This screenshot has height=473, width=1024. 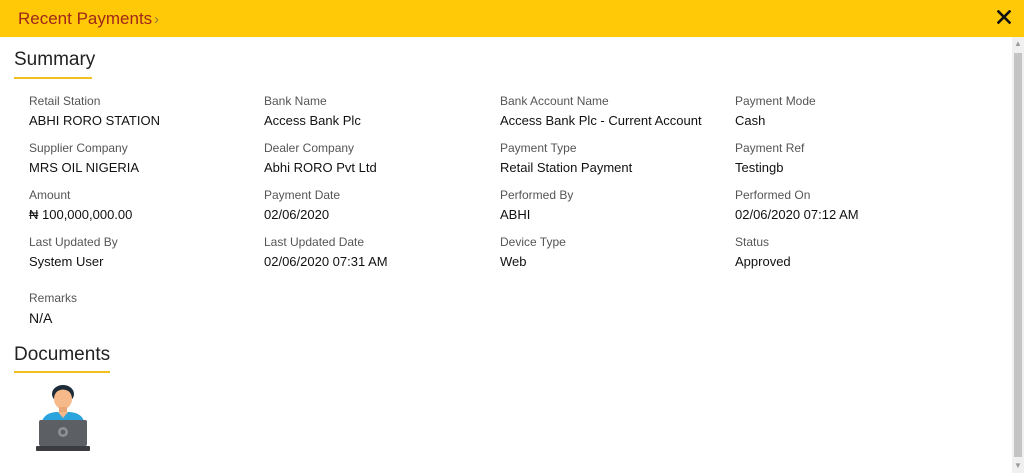 What do you see at coordinates (73, 242) in the screenshot?
I see `field-label: Last Updated By` at bounding box center [73, 242].